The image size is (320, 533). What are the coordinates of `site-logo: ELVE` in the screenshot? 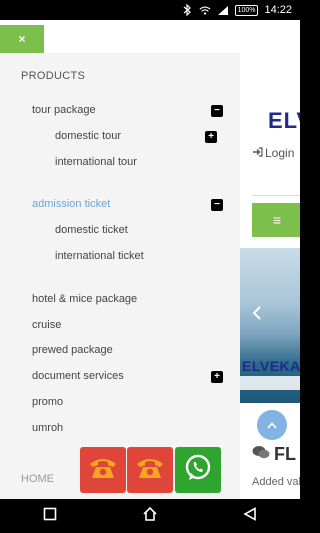 It's located at (284, 121).